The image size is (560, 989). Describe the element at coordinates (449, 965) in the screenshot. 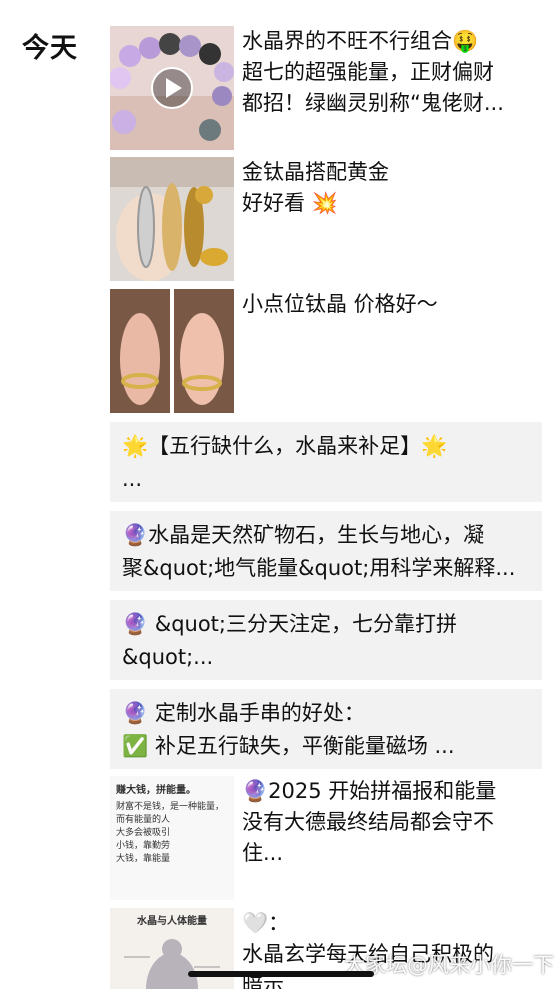

I see `watermark: 大家坛@风来小你一下` at that location.